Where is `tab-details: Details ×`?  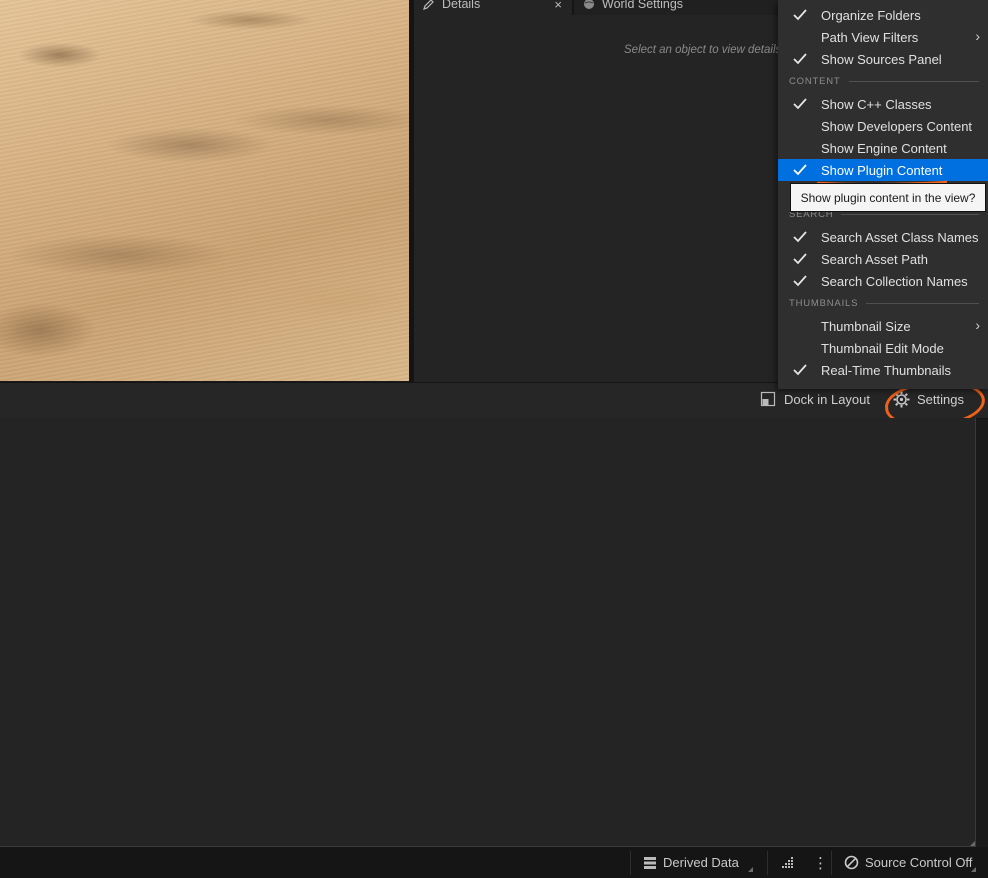
tab-details: Details × is located at coordinates (493, 7).